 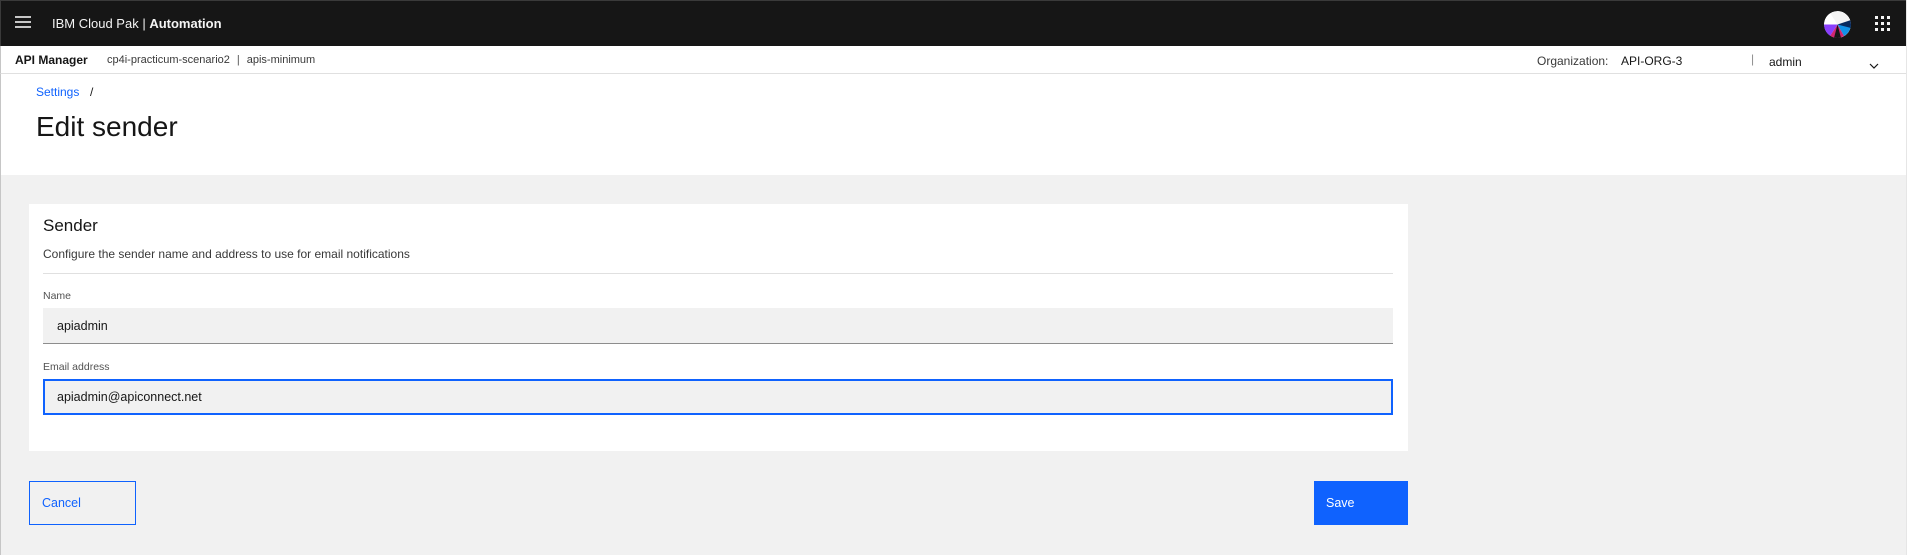 I want to click on card-title: Sender, so click(x=70, y=225).